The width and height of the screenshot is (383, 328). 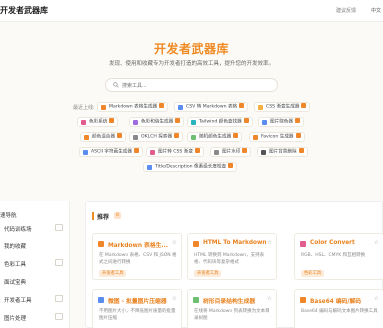 I want to click on quick-access-label: 最近上线:, so click(x=84, y=108).